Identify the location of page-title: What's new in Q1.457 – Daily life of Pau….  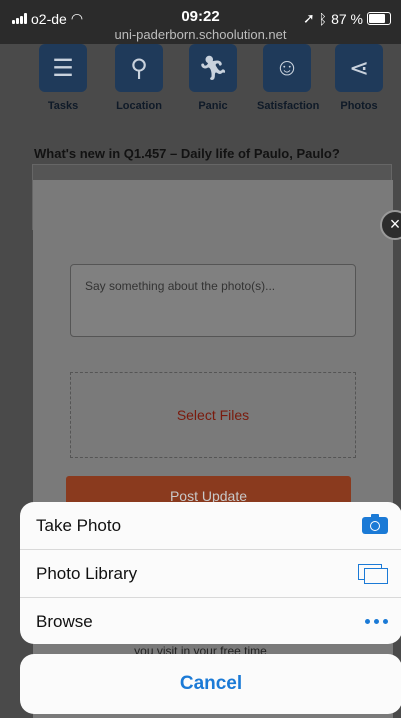
(187, 153).